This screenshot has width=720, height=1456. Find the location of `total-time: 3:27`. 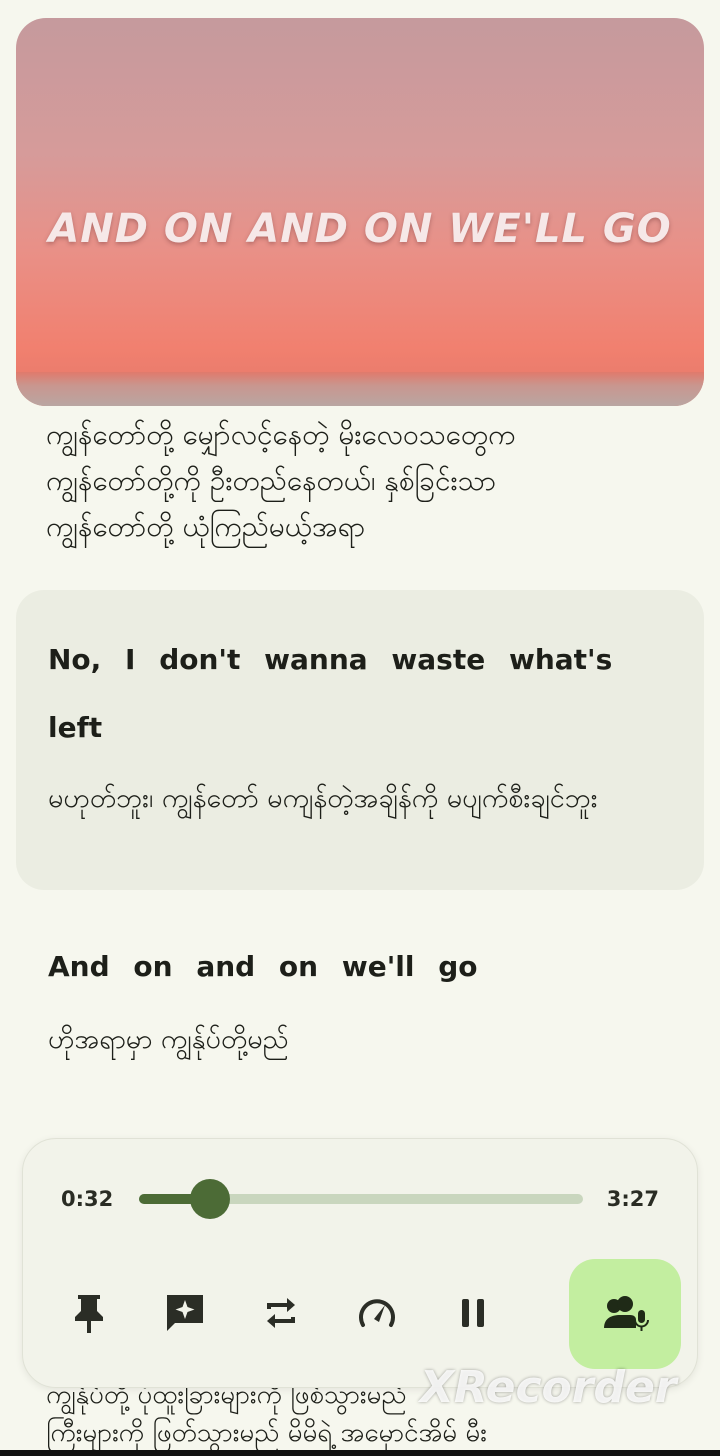

total-time: 3:27 is located at coordinates (632, 1199).